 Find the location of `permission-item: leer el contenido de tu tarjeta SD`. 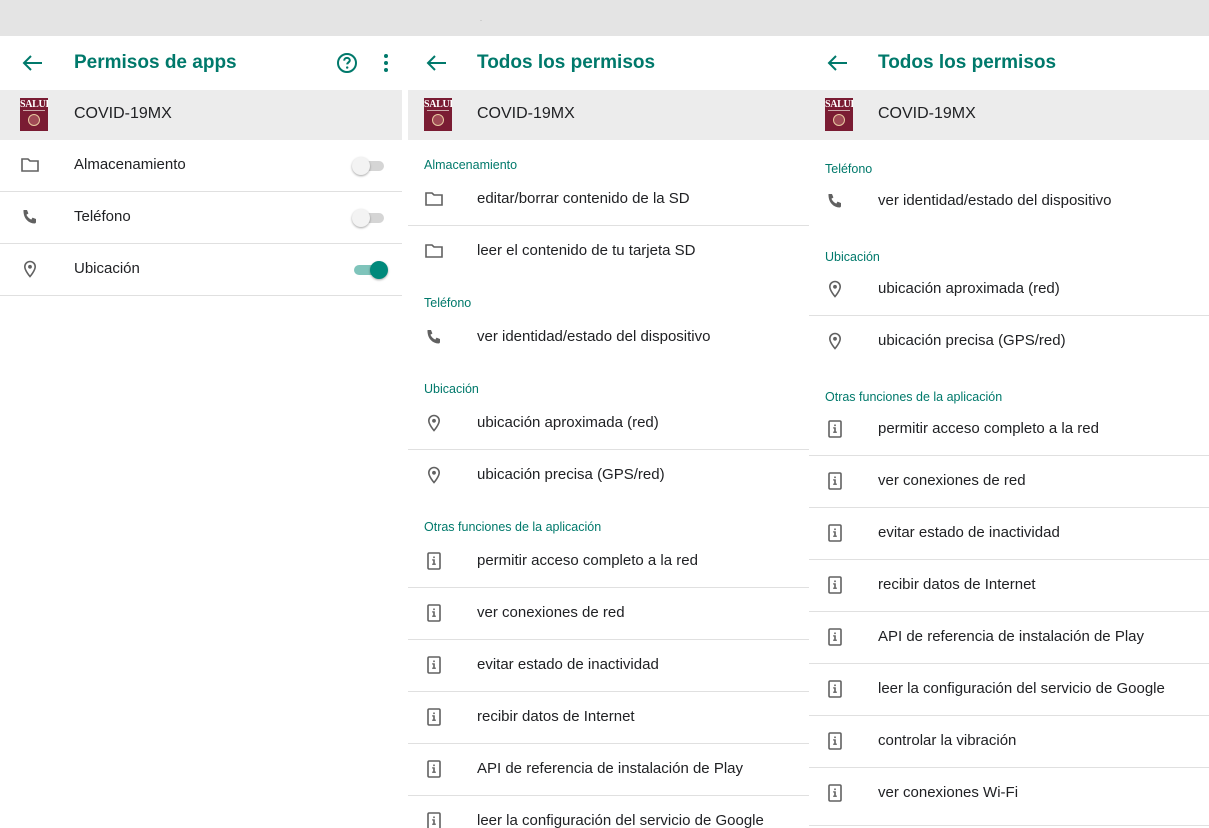

permission-item: leer el contenido de tu tarjeta SD is located at coordinates (608, 252).